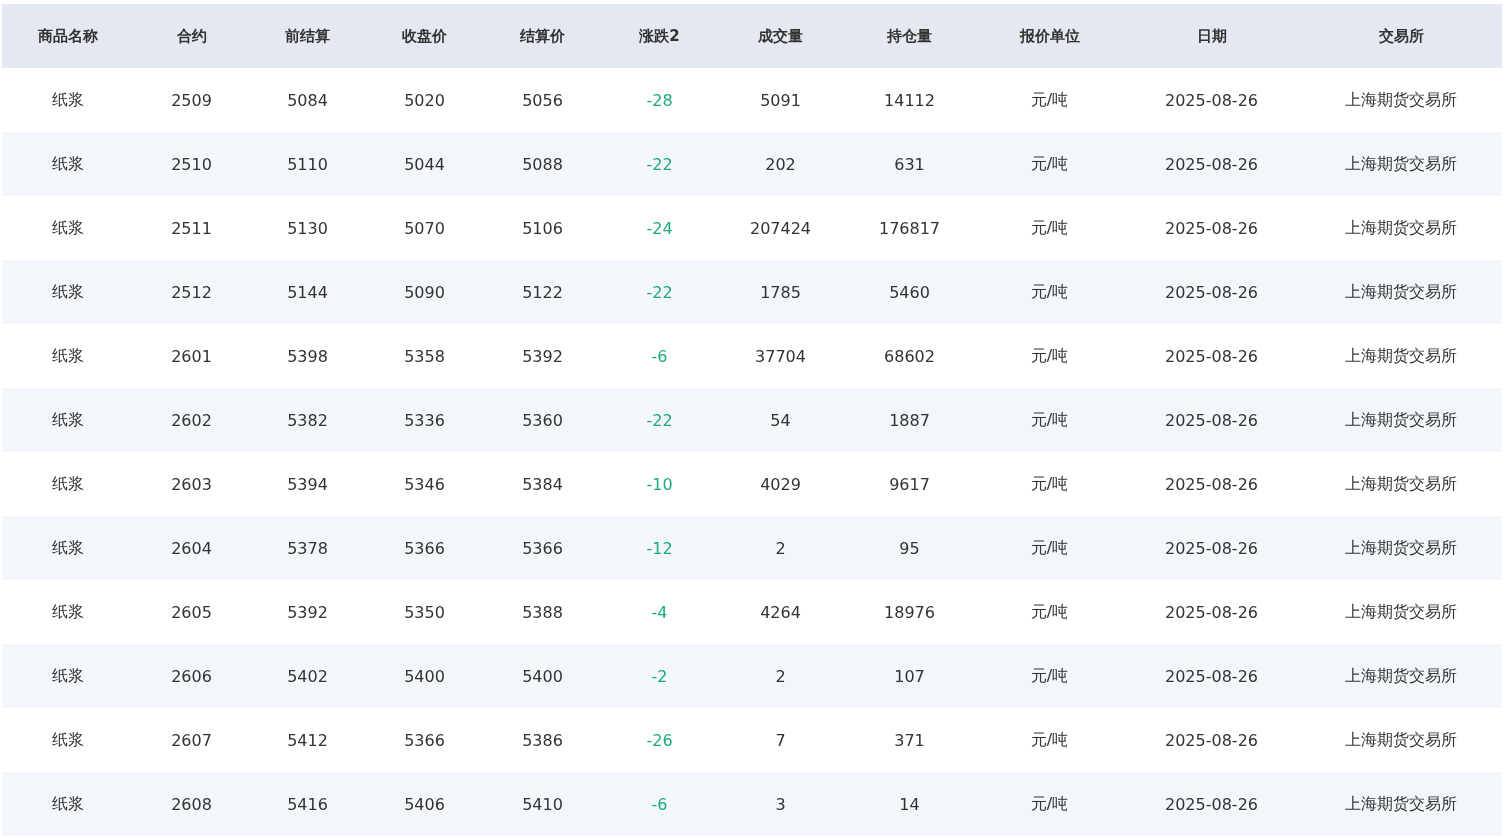 This screenshot has height=838, width=1505. I want to click on table-cell: 5056, so click(542, 100).